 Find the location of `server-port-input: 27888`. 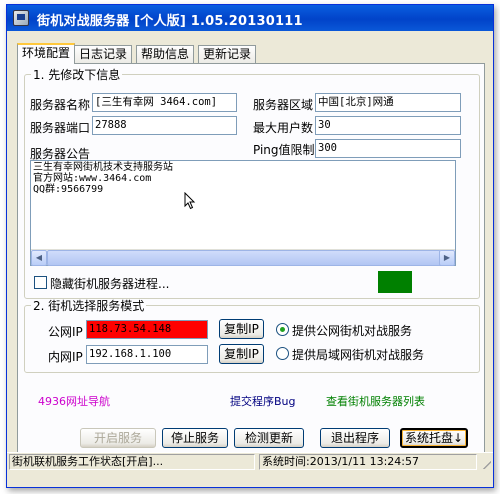

server-port-input: 27888 is located at coordinates (164, 125).